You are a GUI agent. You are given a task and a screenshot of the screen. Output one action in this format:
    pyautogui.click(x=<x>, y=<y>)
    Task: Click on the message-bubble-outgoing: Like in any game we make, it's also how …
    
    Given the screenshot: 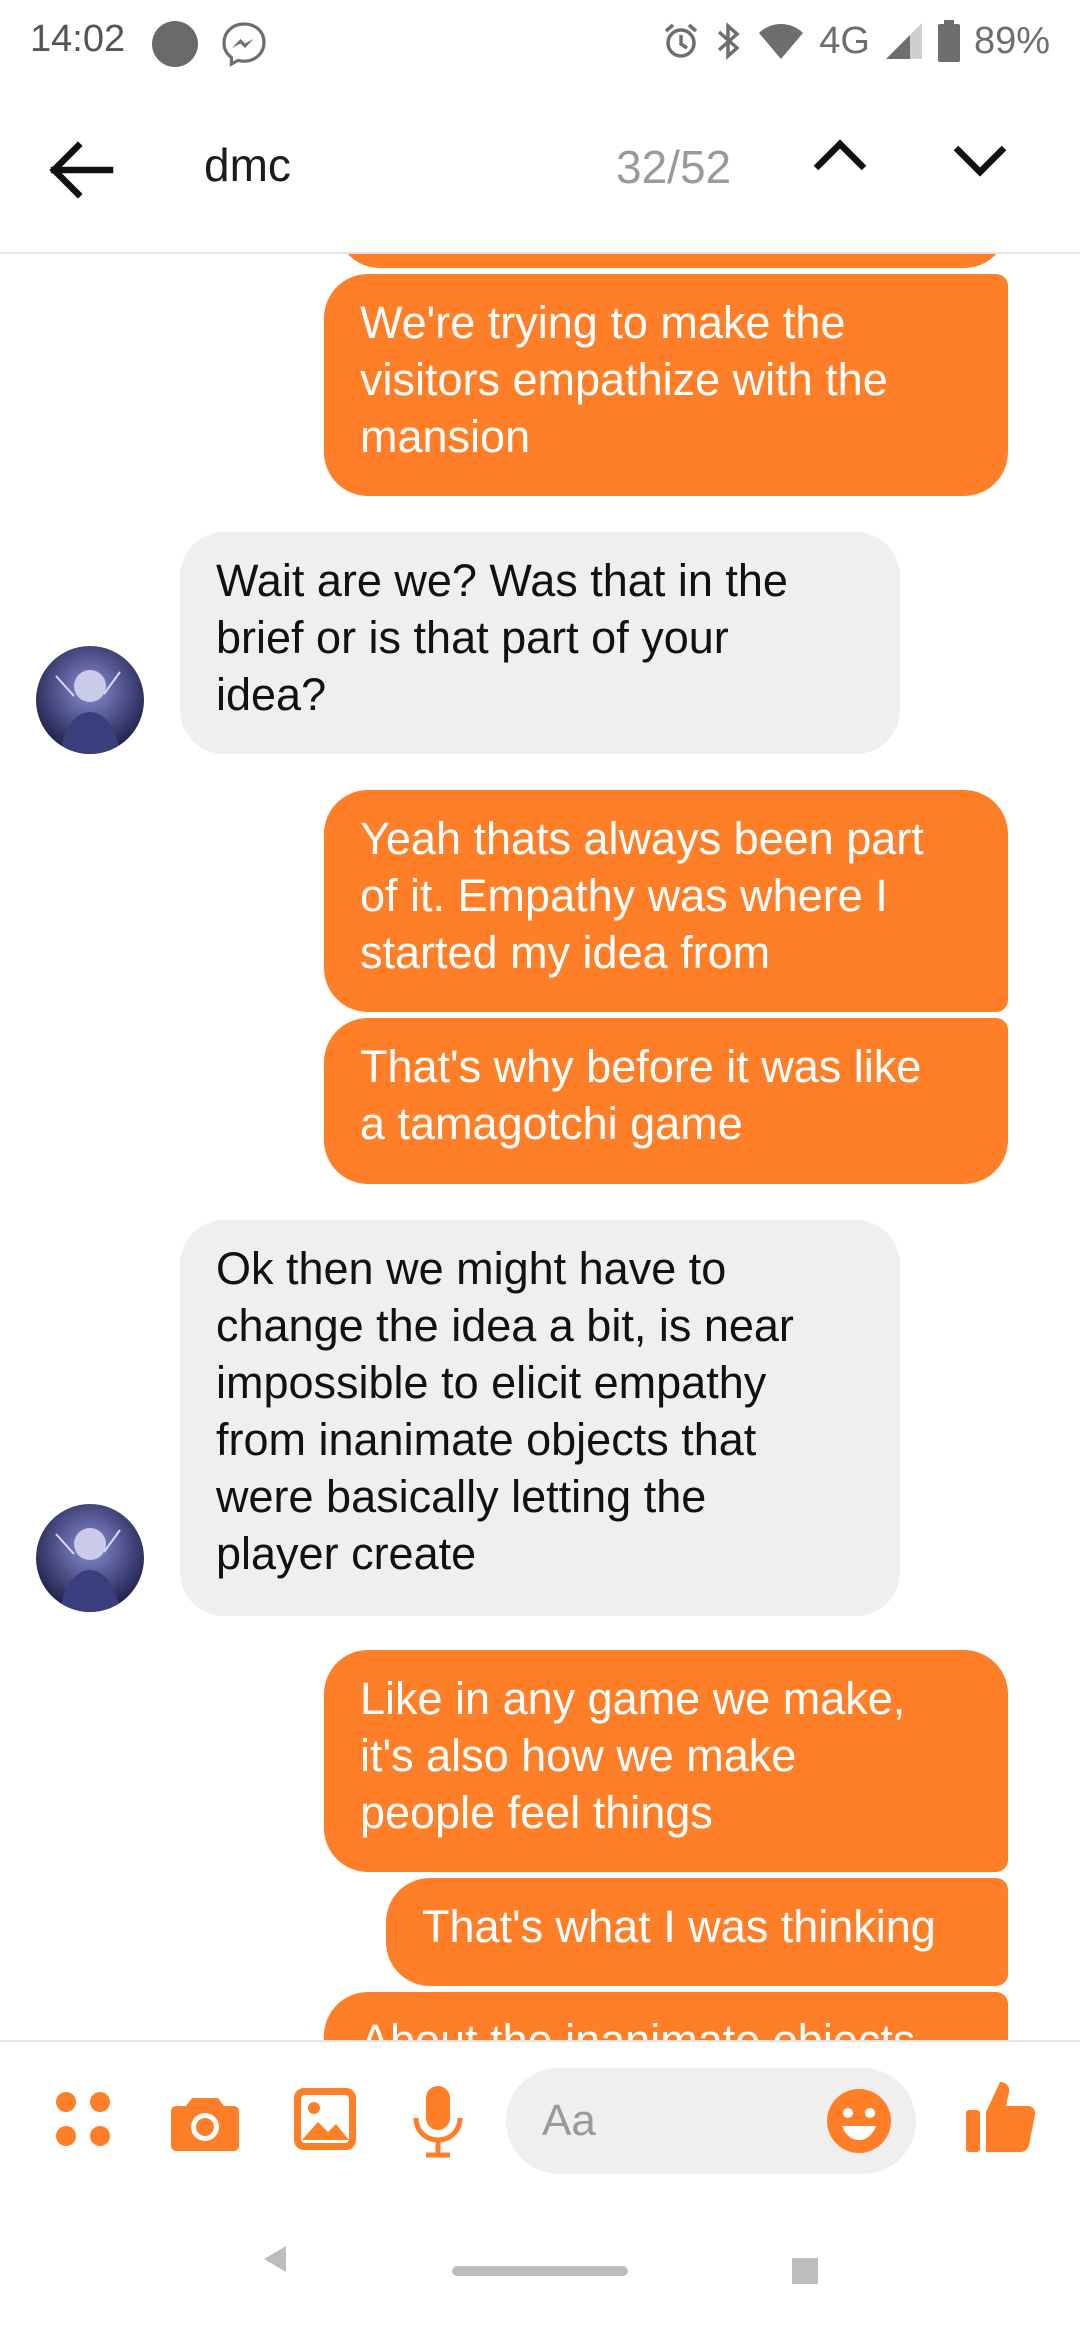 What is the action you would take?
    pyautogui.click(x=666, y=1761)
    